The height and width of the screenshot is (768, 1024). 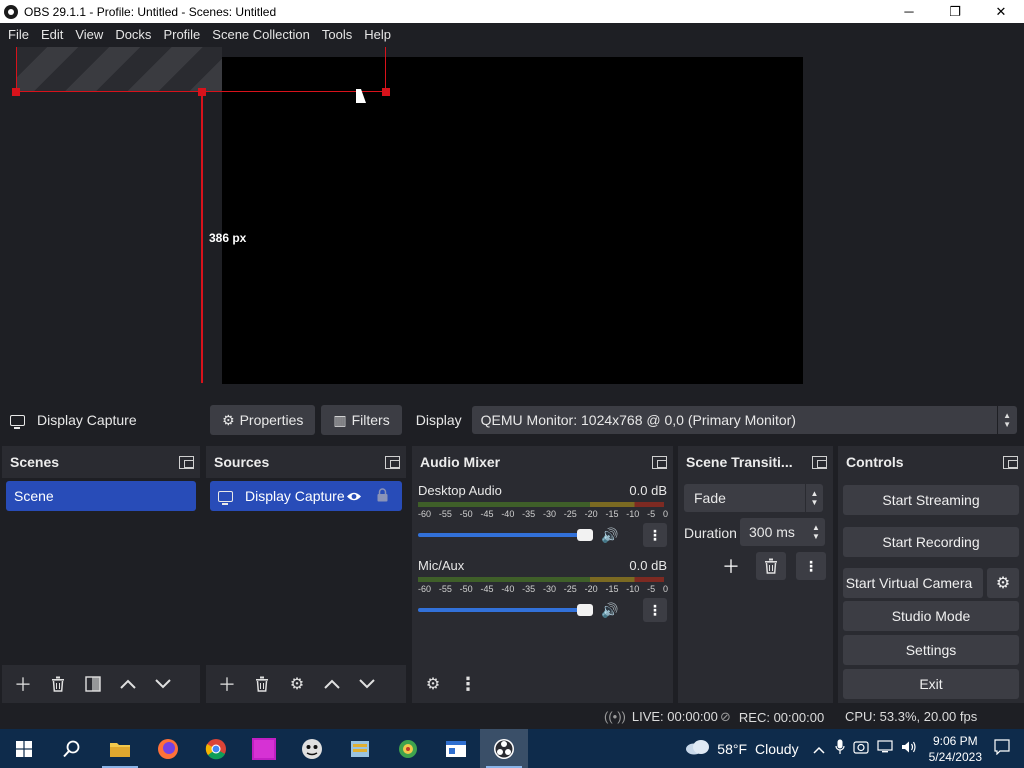 What do you see at coordinates (354, 497) in the screenshot?
I see `visibility-eye-icon` at bounding box center [354, 497].